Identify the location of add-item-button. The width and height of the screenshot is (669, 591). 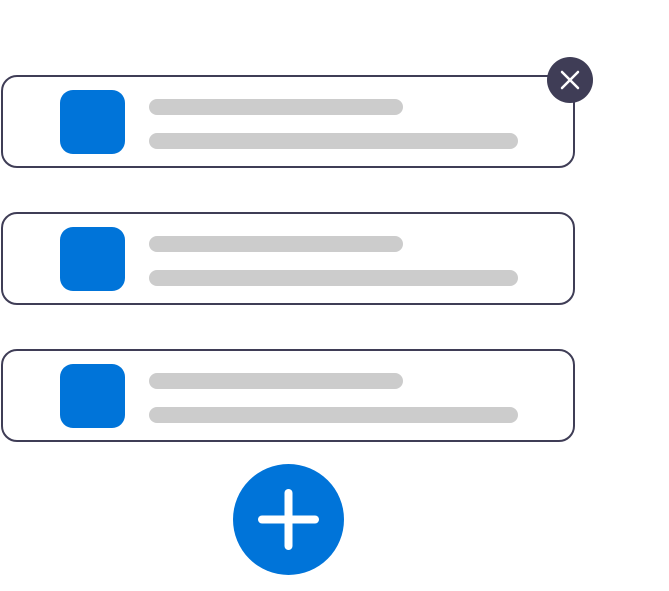
(288, 519).